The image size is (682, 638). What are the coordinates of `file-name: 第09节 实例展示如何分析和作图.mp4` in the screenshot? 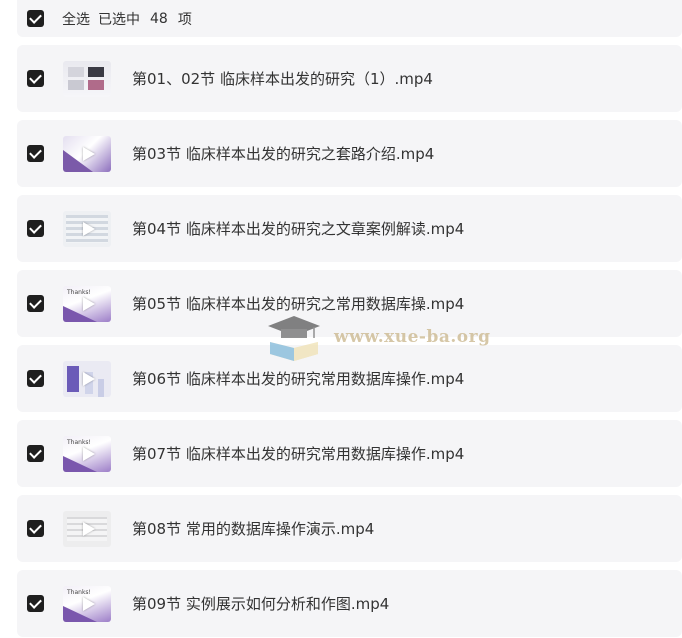 It's located at (260, 603).